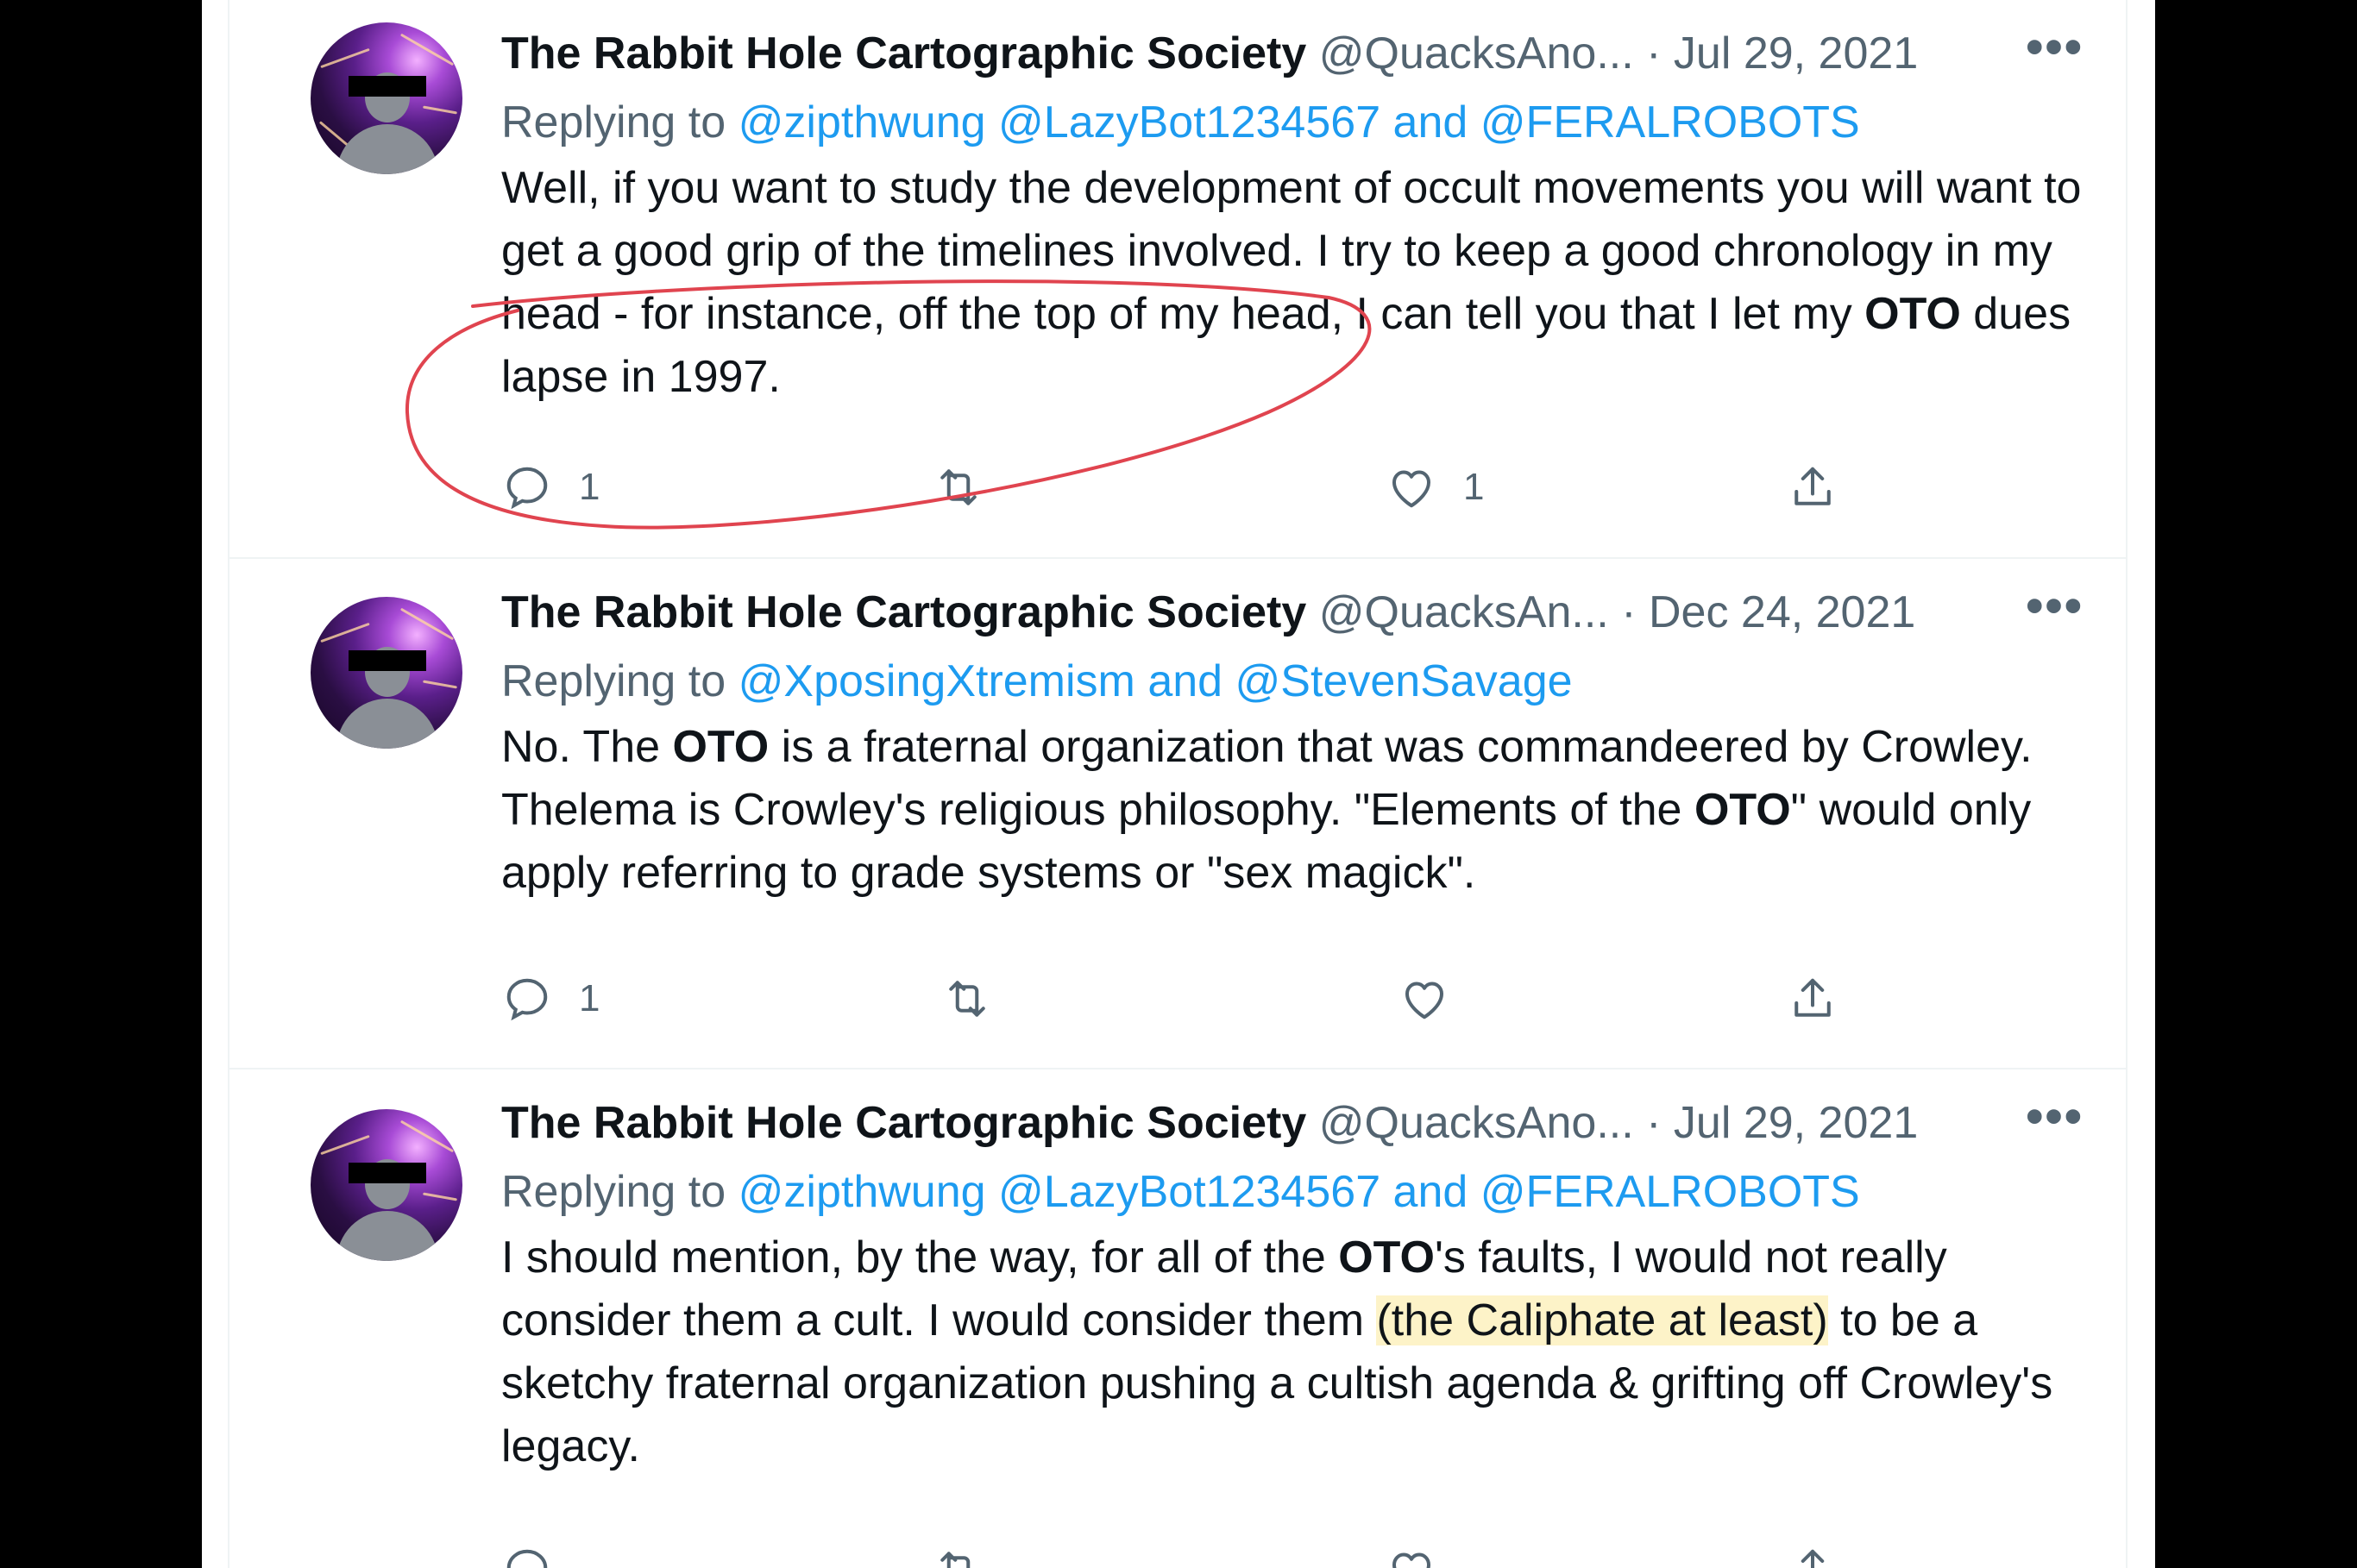 This screenshot has height=1568, width=2357. What do you see at coordinates (101, 784) in the screenshot?
I see `left-black-border` at bounding box center [101, 784].